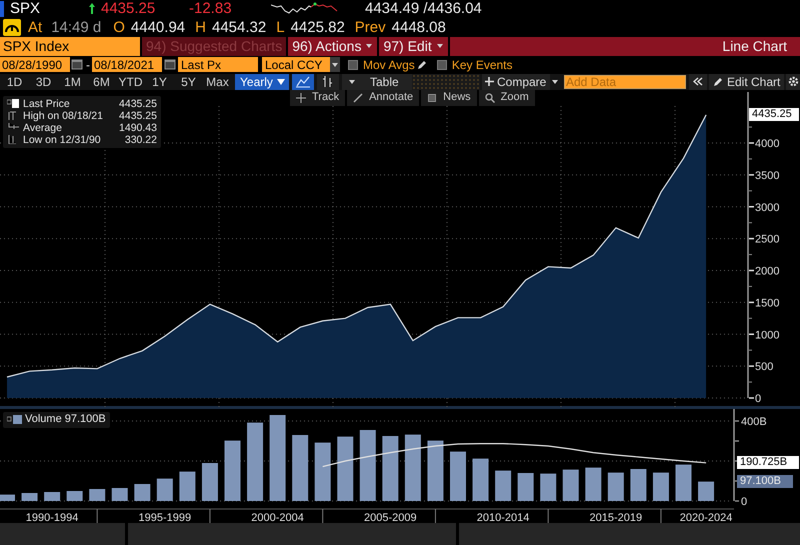  Describe the element at coordinates (482, 64) in the screenshot. I see `checkbox-label: Key Events` at that location.